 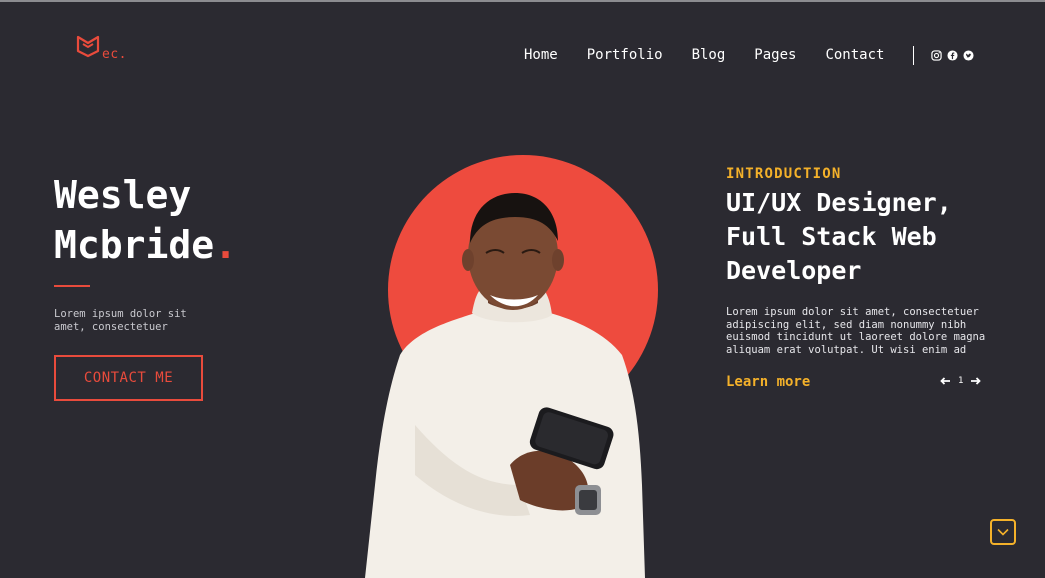 I want to click on learn-more-link: Learn more, so click(x=768, y=382).